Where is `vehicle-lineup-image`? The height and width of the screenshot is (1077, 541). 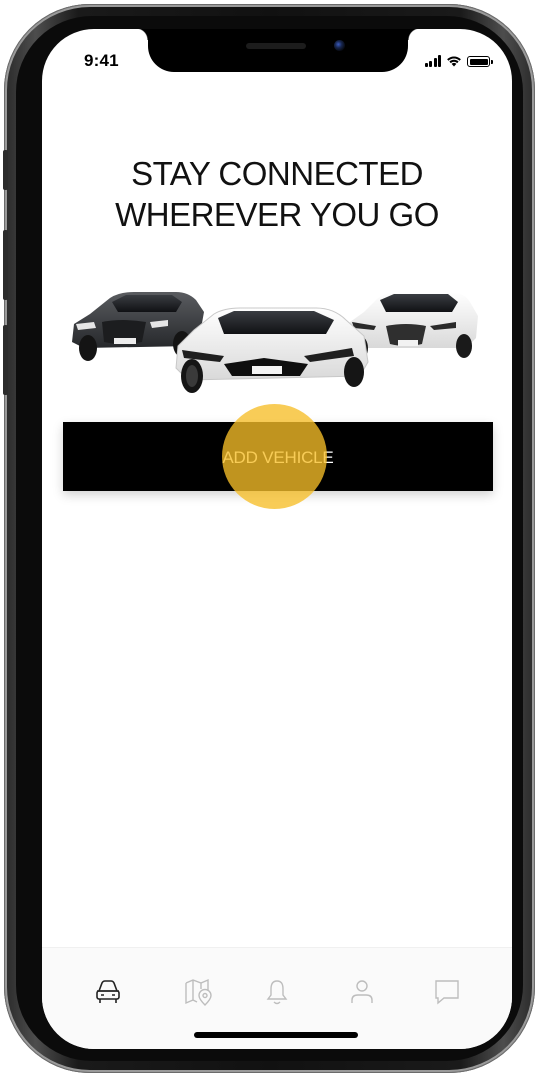
vehicle-lineup-image is located at coordinates (275, 342).